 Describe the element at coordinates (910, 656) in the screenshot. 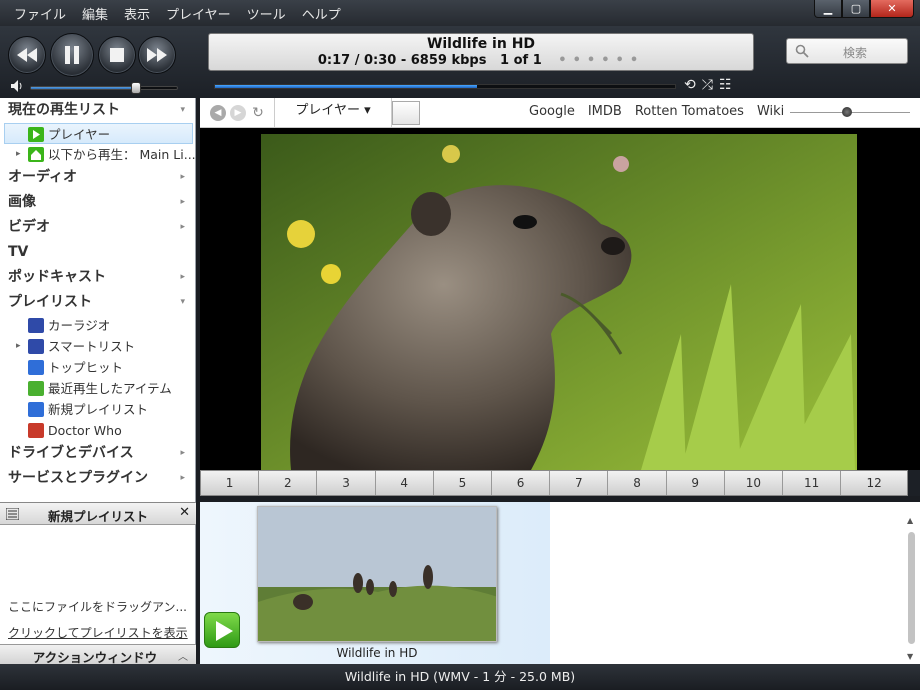

I see `scroll-down-icon: ▼` at that location.